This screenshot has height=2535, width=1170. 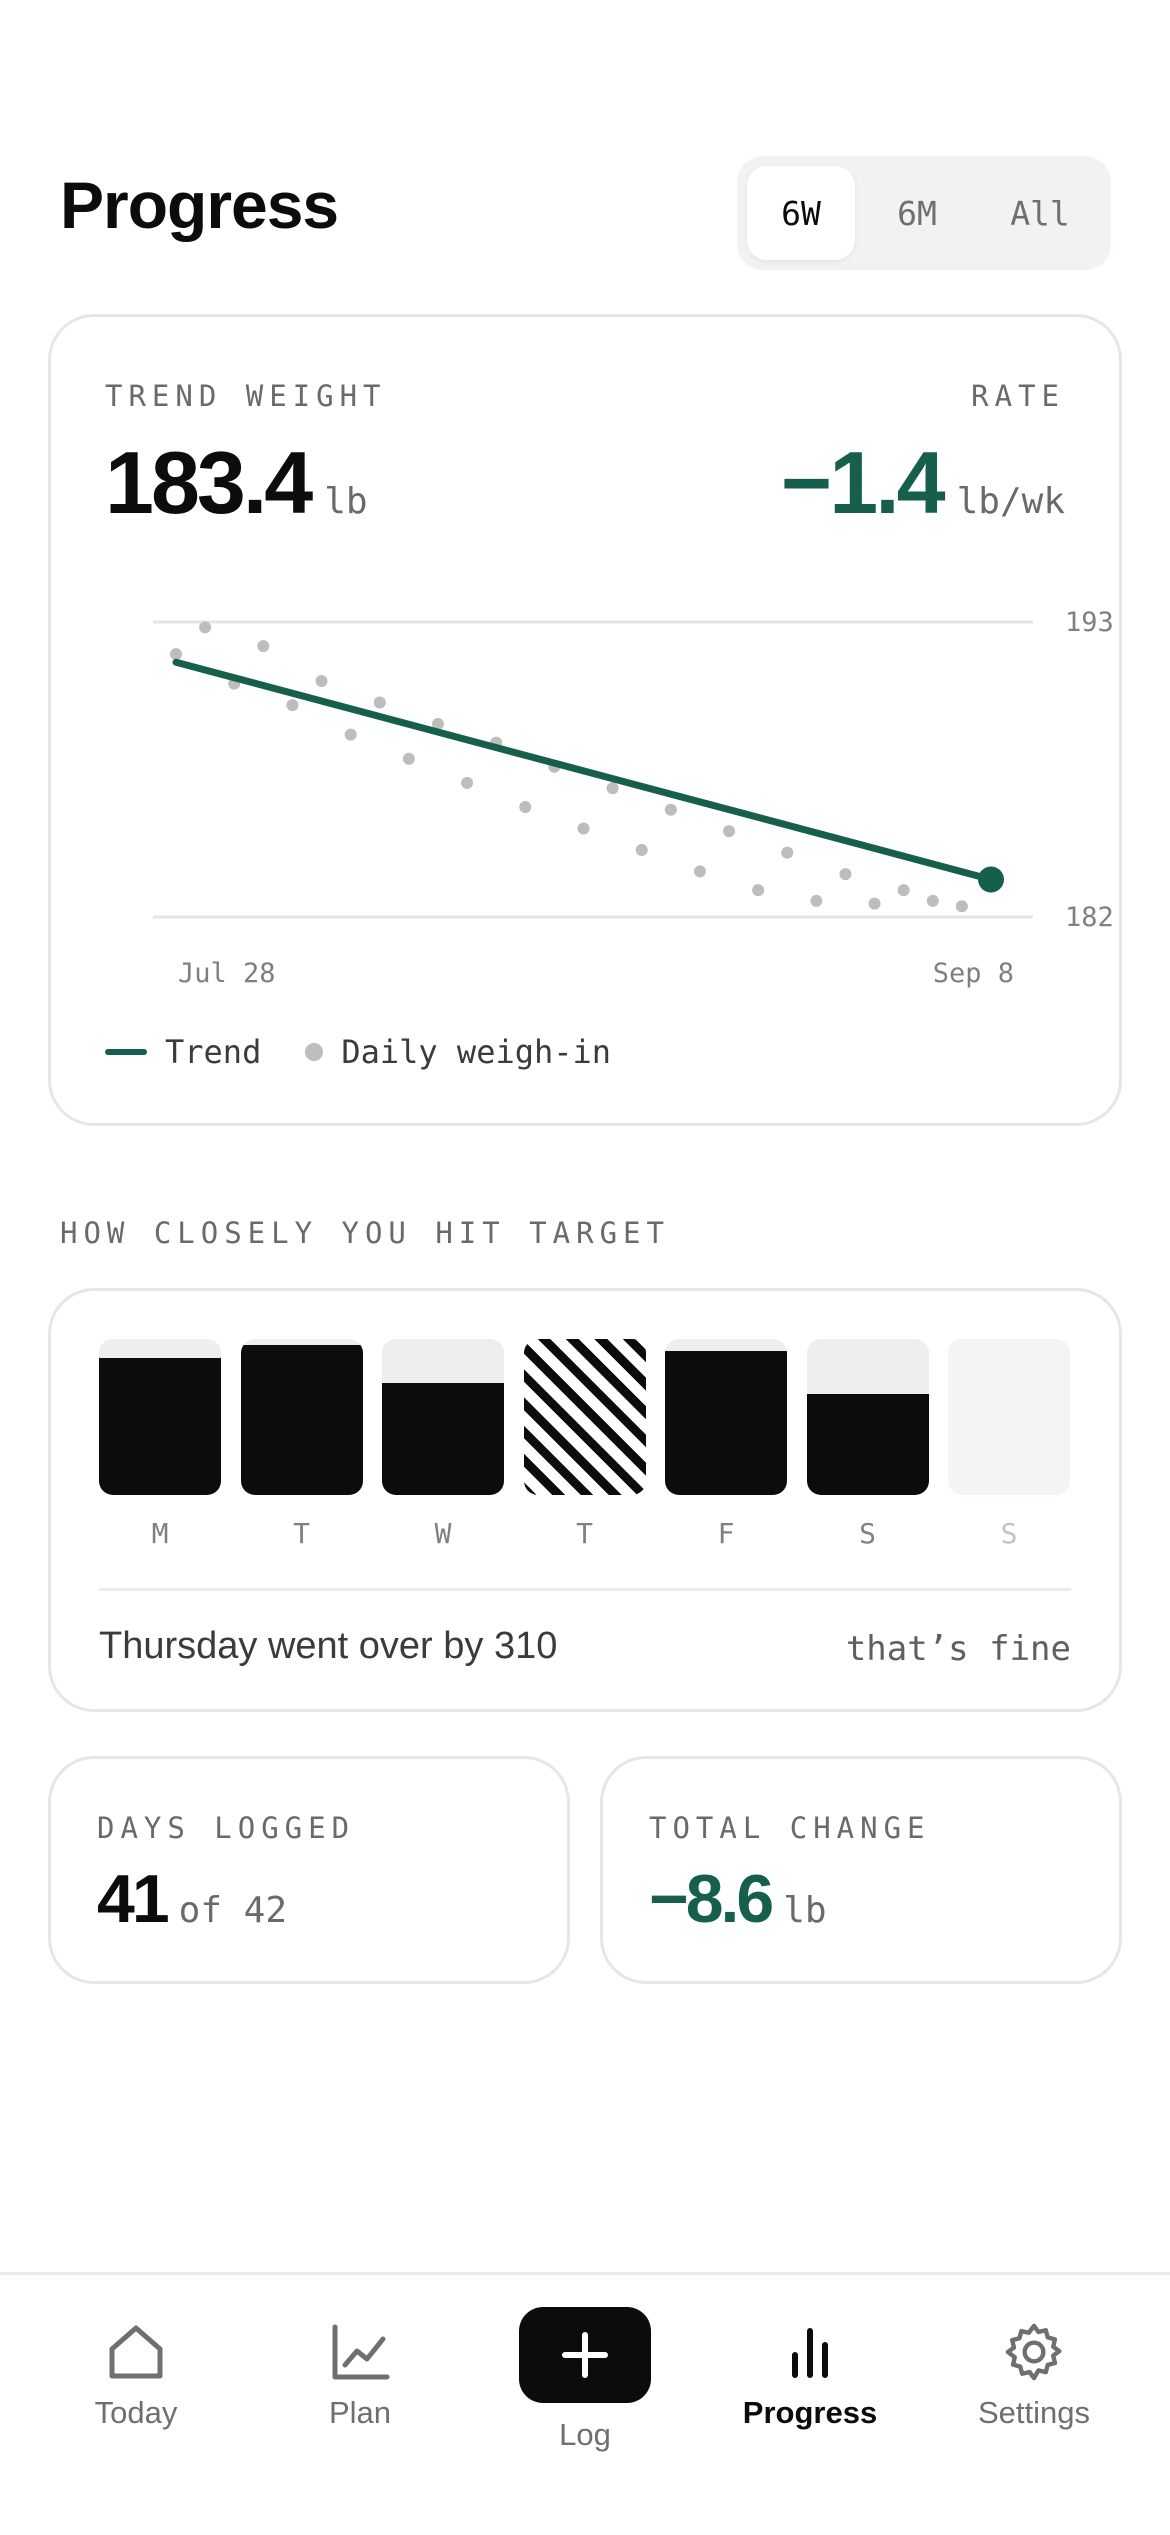 What do you see at coordinates (360, 2412) in the screenshot?
I see `tab-plan-label: Plan` at bounding box center [360, 2412].